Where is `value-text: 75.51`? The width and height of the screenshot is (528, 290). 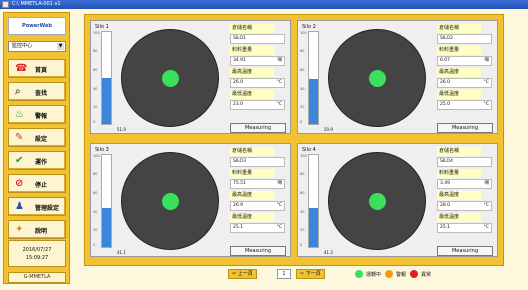 value-text: 75.51 is located at coordinates (239, 183).